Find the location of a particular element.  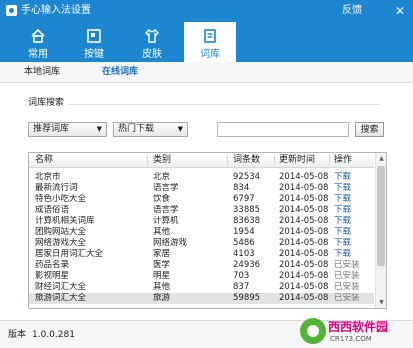

cell-category: 计算机 is located at coordinates (166, 221).